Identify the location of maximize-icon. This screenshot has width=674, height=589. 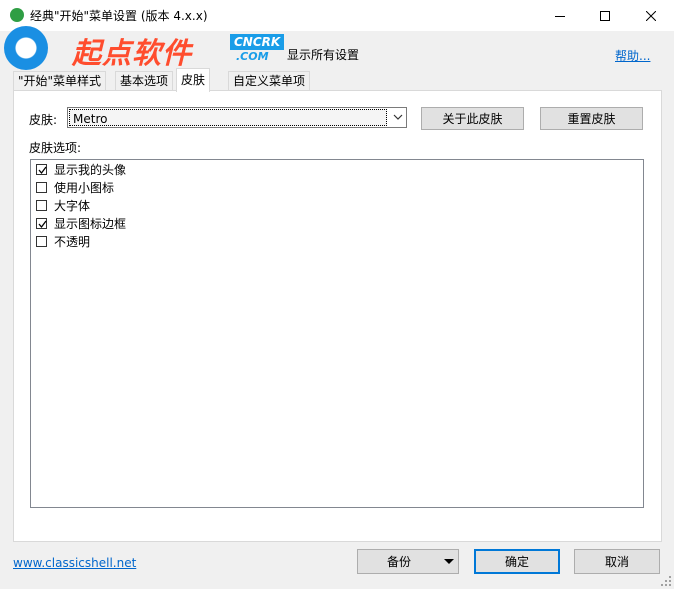
(605, 15).